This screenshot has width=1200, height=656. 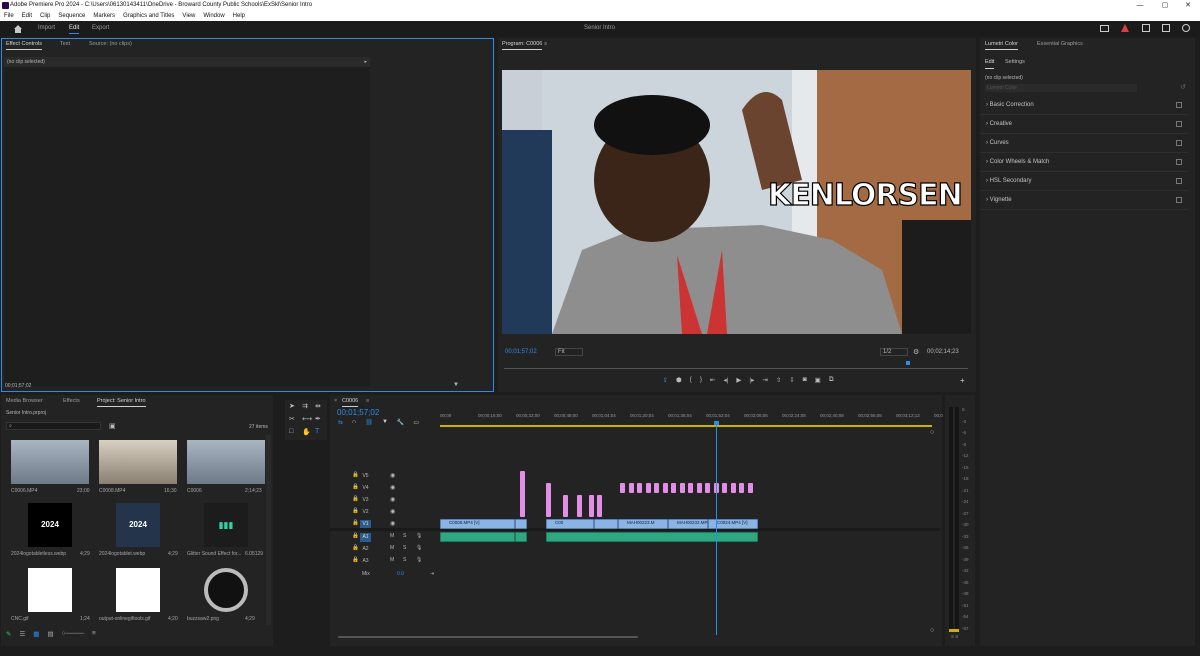 I want to click on home-icon, so click(x=18, y=28).